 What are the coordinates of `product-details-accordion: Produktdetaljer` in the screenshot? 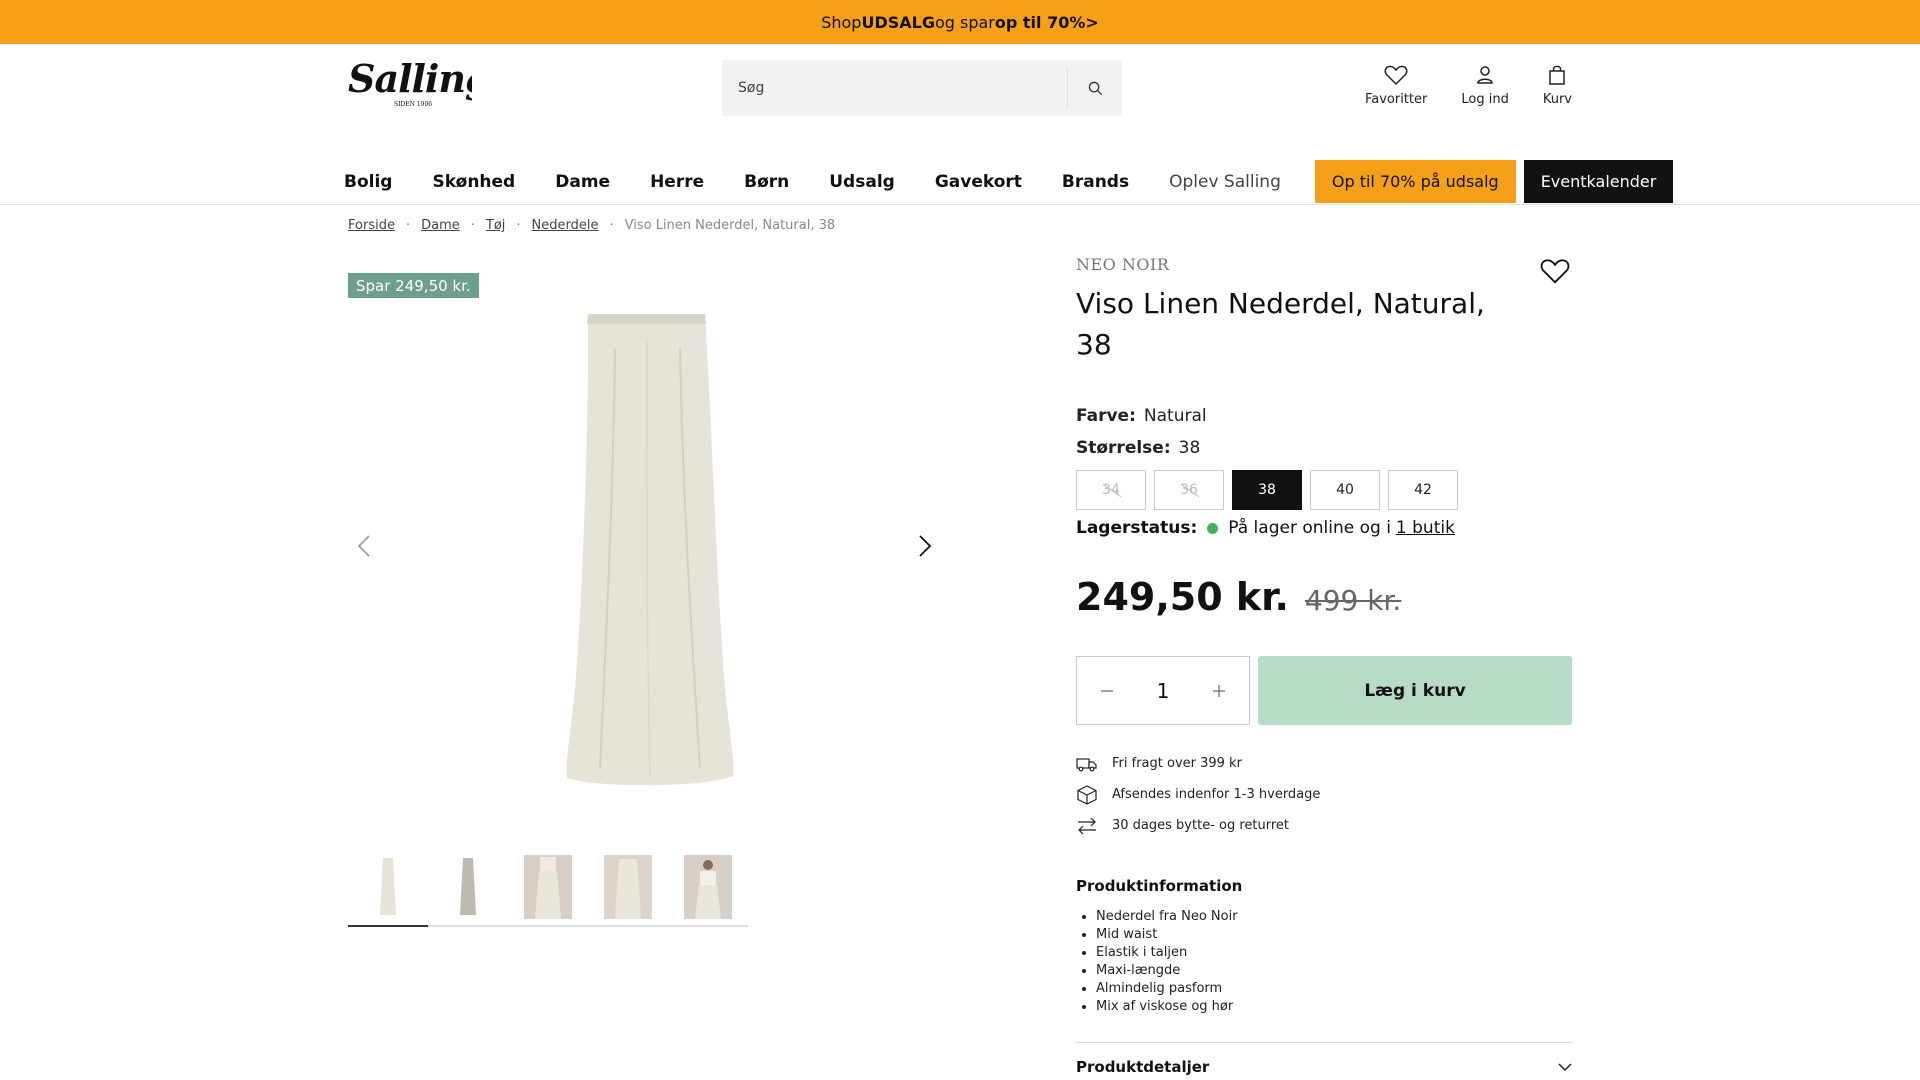 It's located at (1324, 1067).